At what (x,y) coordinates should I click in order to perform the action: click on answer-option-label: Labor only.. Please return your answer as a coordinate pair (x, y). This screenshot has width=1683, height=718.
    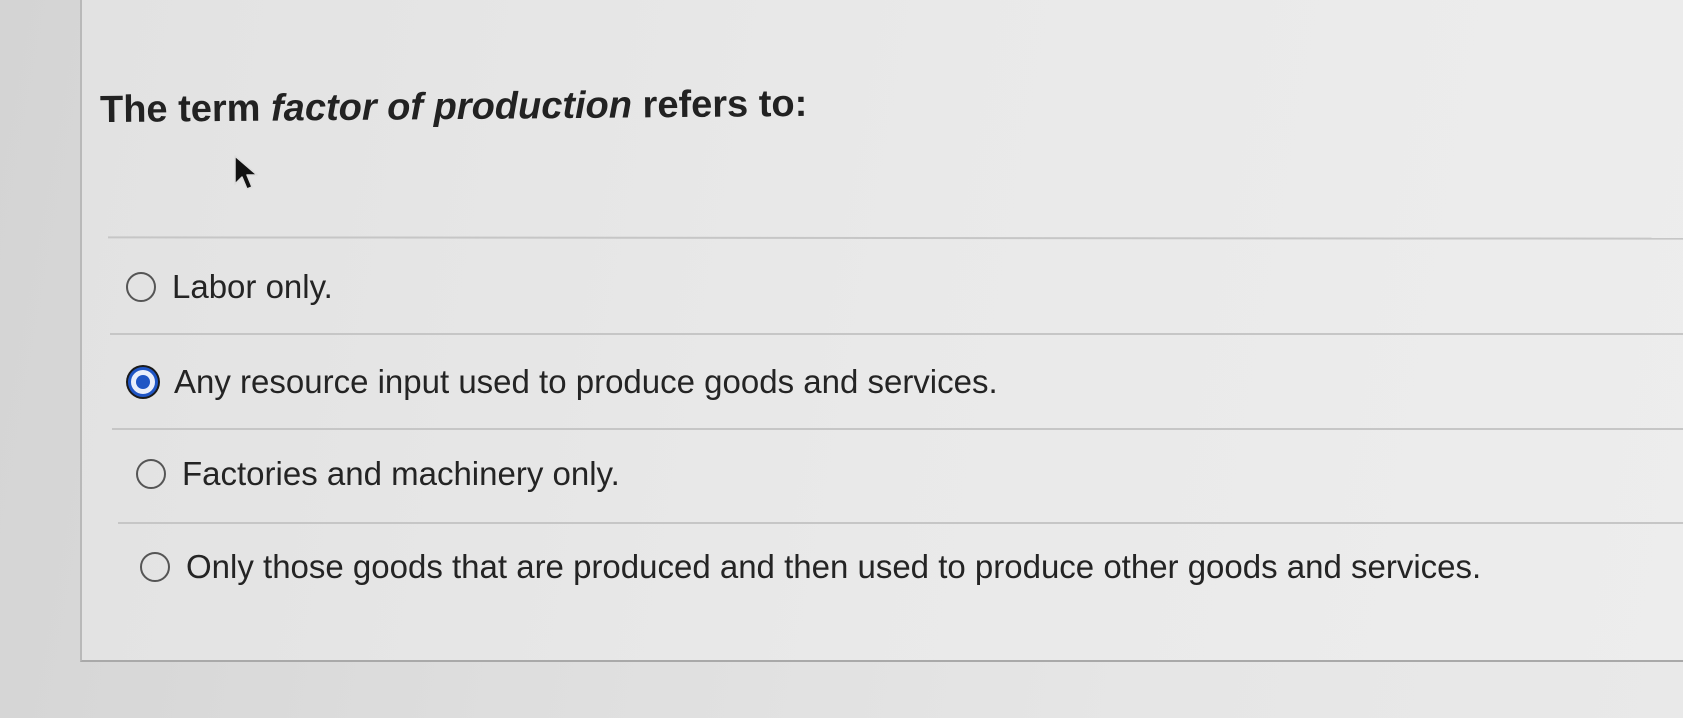
    Looking at the image, I should click on (252, 286).